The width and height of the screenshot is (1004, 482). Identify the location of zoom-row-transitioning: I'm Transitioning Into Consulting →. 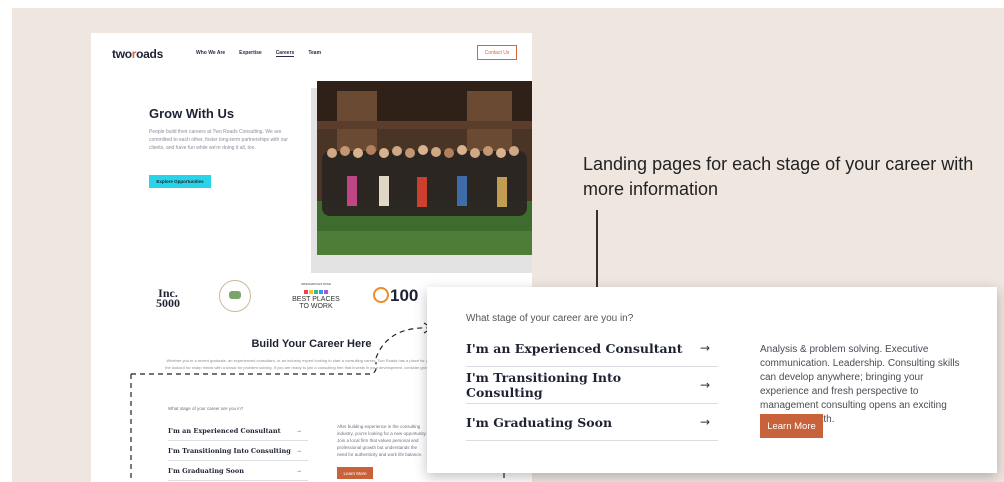
(592, 385).